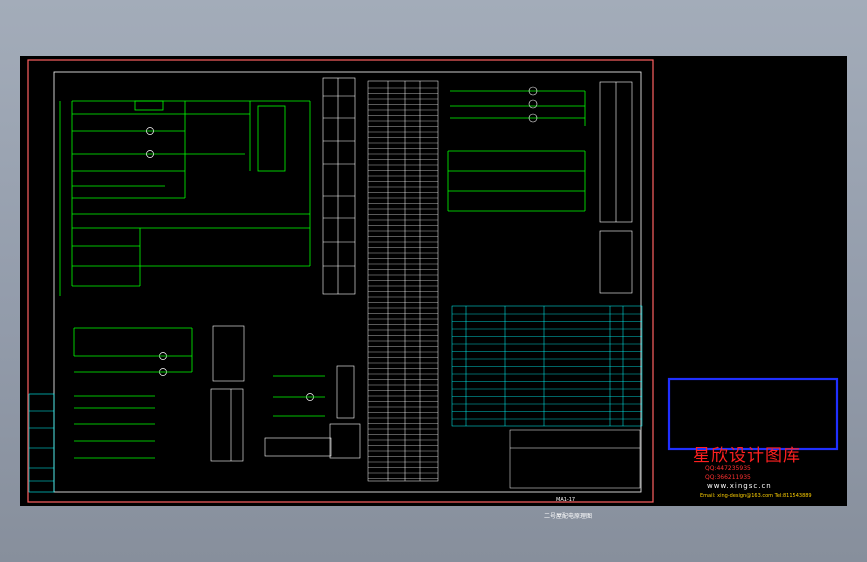 This screenshot has width=867, height=562. Describe the element at coordinates (41, 443) in the screenshot. I see `left-legend` at that location.